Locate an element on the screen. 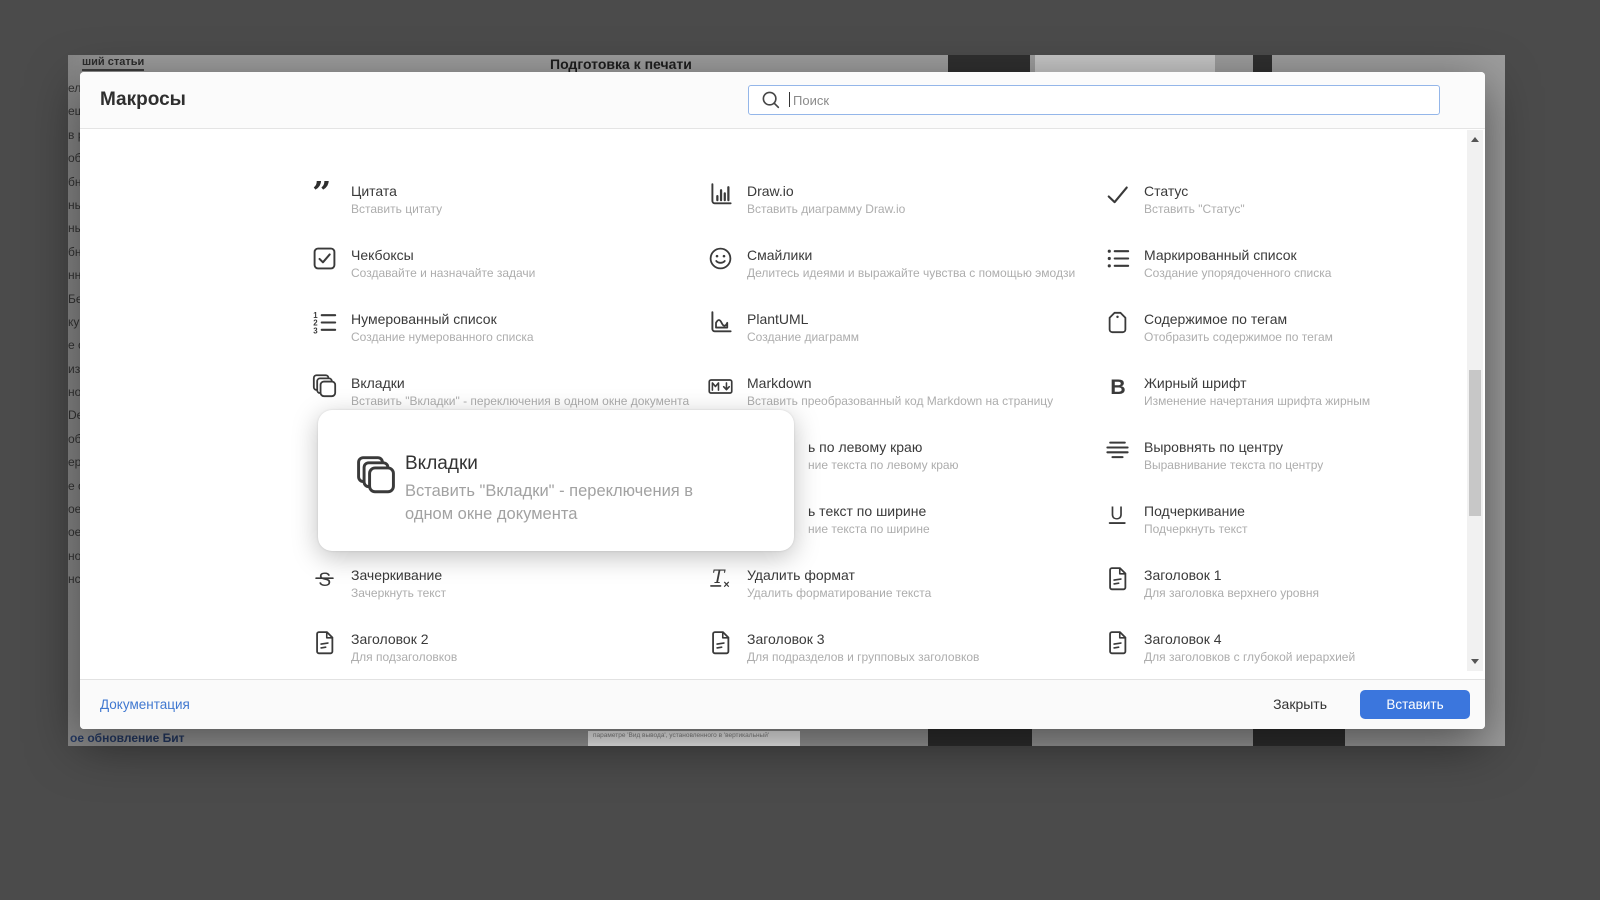 The height and width of the screenshot is (900, 1600). macro-item-heading-1: Заголовок 1 Для заголовка верхнего уровня is located at coordinates (1294, 584).